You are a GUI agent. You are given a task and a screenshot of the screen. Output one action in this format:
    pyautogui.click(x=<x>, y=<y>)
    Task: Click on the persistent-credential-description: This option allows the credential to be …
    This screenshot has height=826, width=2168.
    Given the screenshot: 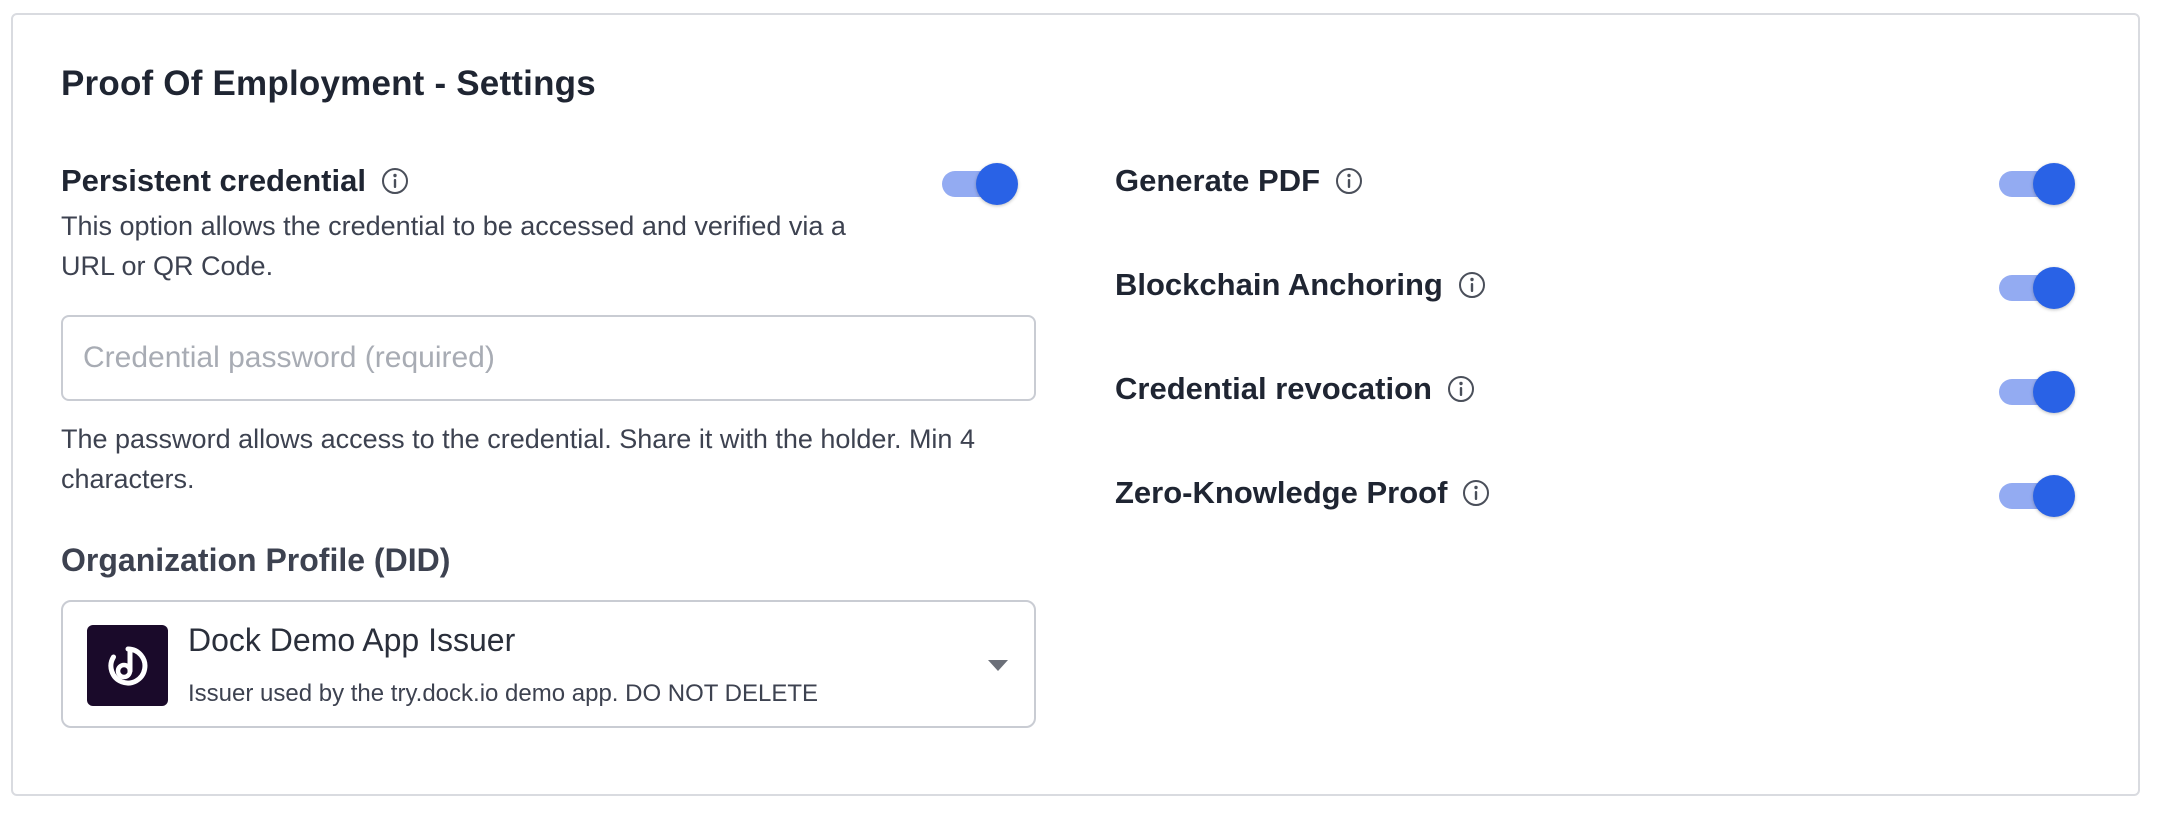 What is the action you would take?
    pyautogui.click(x=453, y=246)
    